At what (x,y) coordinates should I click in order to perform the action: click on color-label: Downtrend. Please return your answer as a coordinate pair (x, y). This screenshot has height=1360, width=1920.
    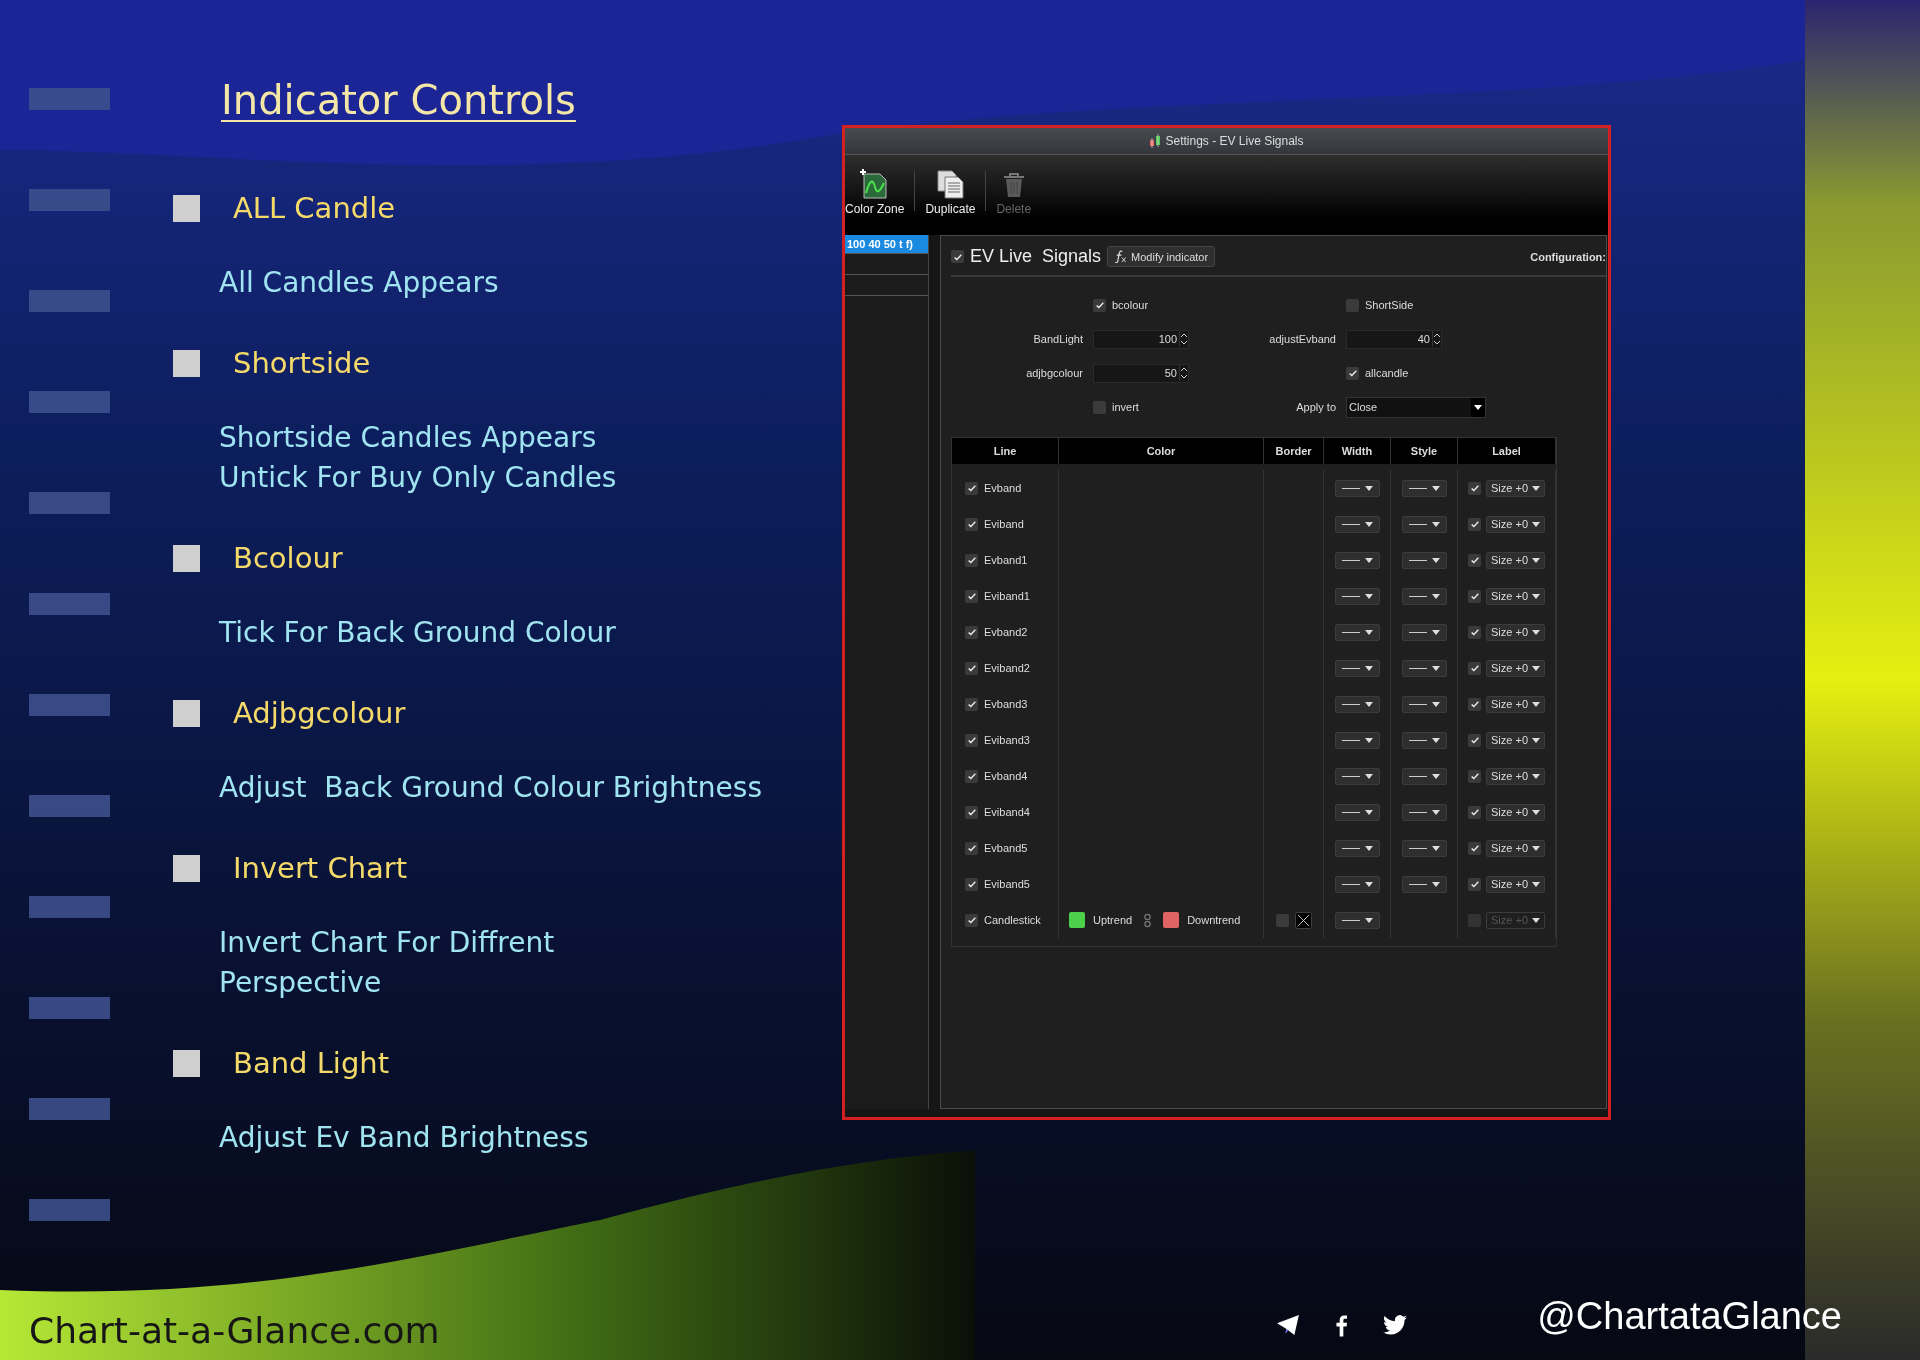
    Looking at the image, I should click on (1214, 920).